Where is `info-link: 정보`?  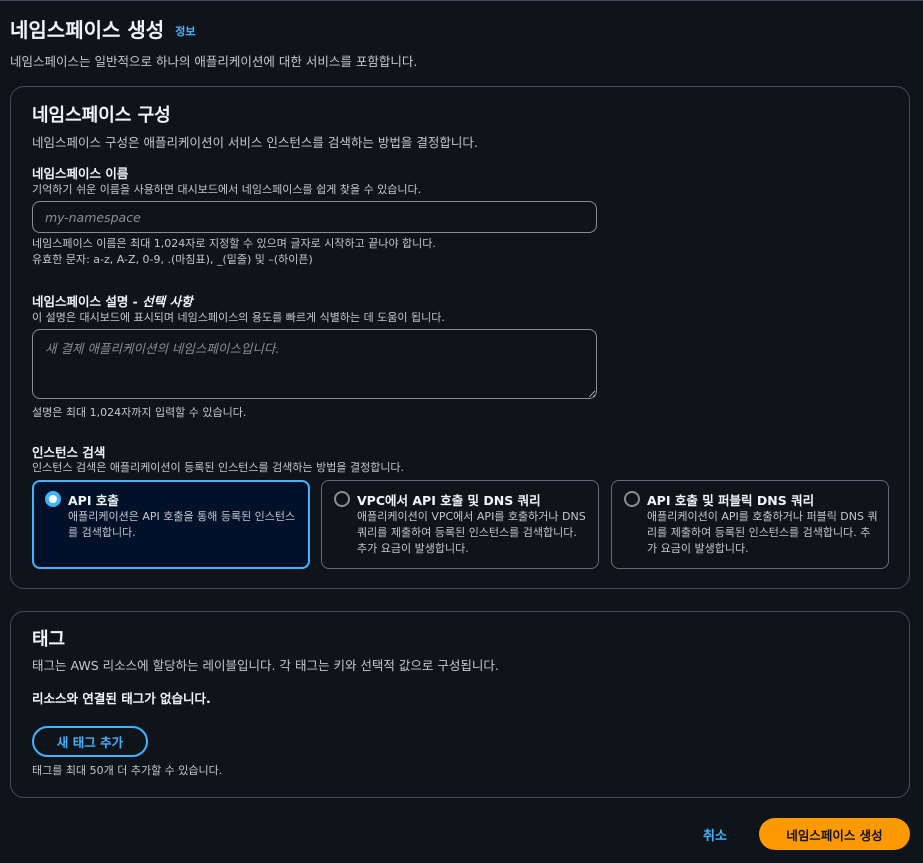
info-link: 정보 is located at coordinates (185, 31).